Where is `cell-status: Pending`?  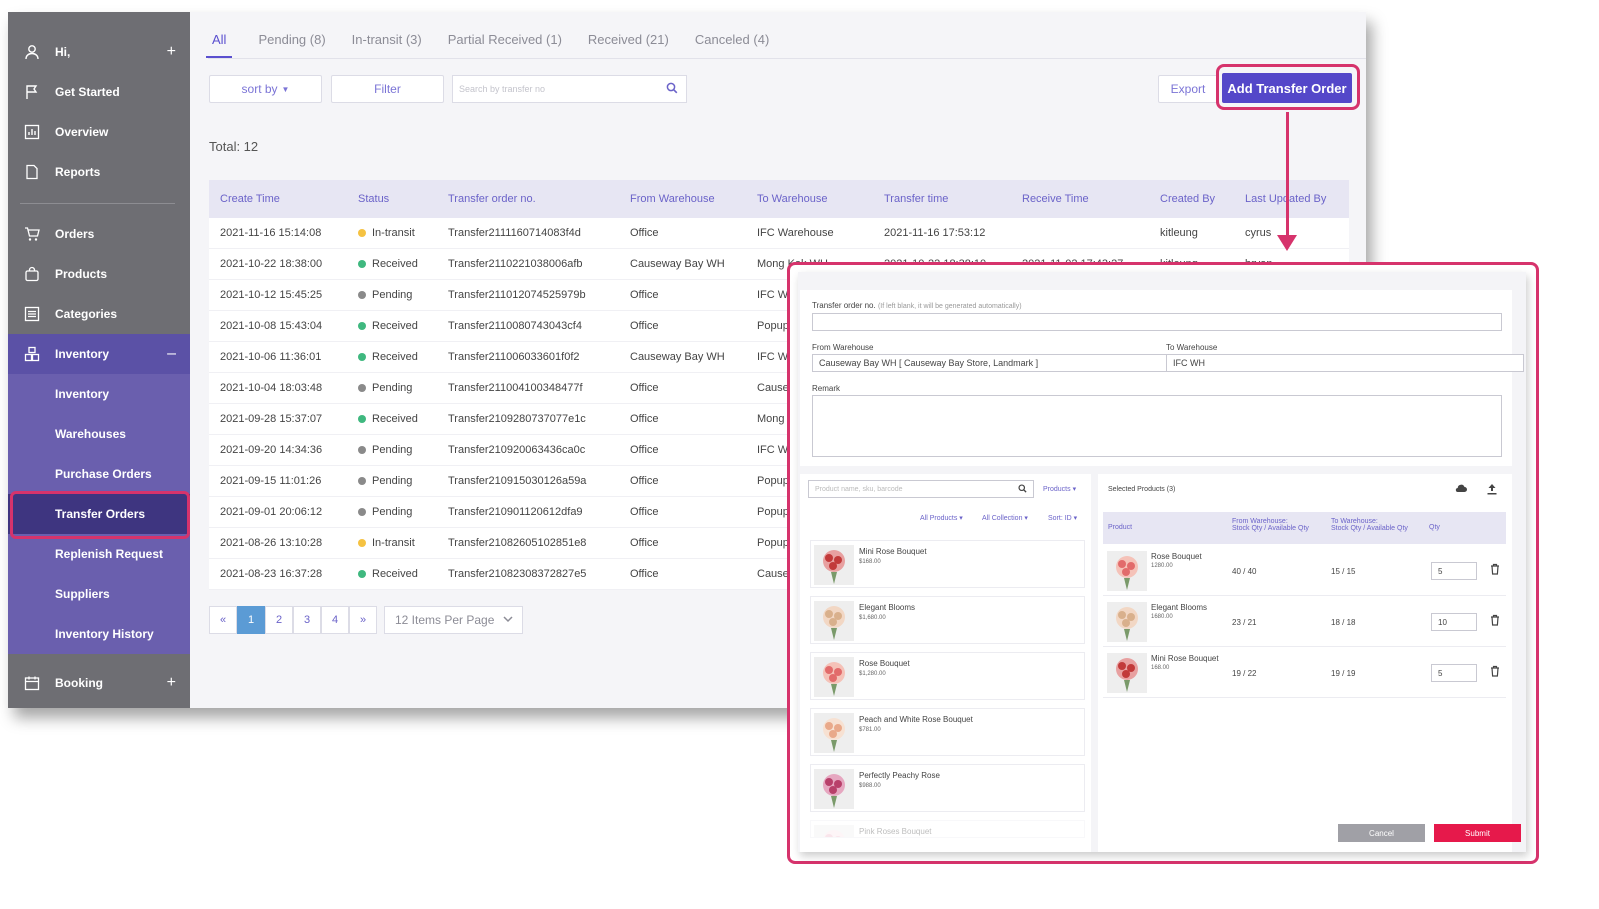
cell-status: Pending is located at coordinates (385, 481).